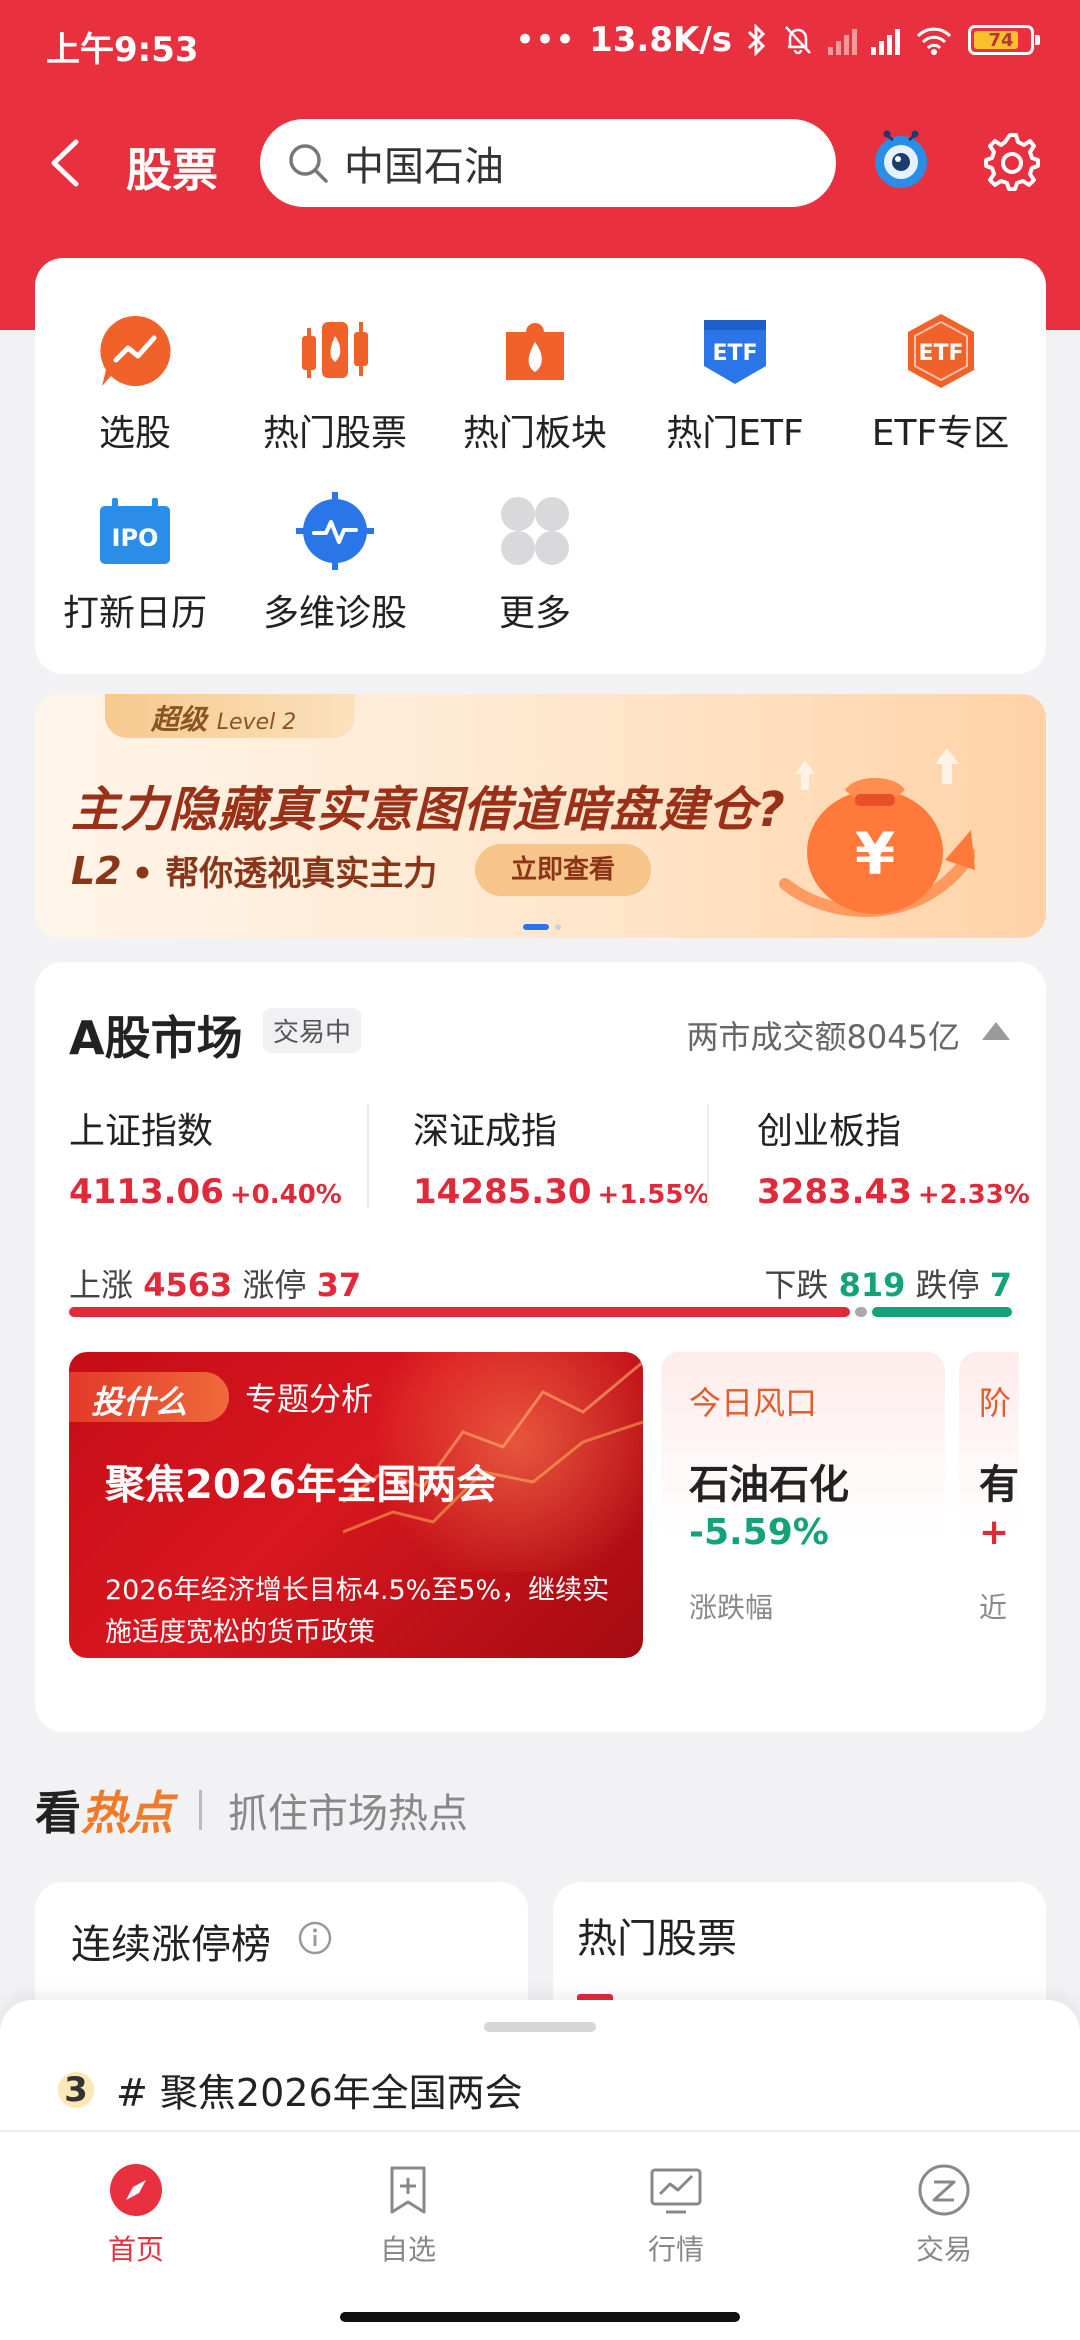 Image resolution: width=1080 pixels, height=2340 pixels. Describe the element at coordinates (999, 1485) in the screenshot. I see `peek-name: 有` at that location.